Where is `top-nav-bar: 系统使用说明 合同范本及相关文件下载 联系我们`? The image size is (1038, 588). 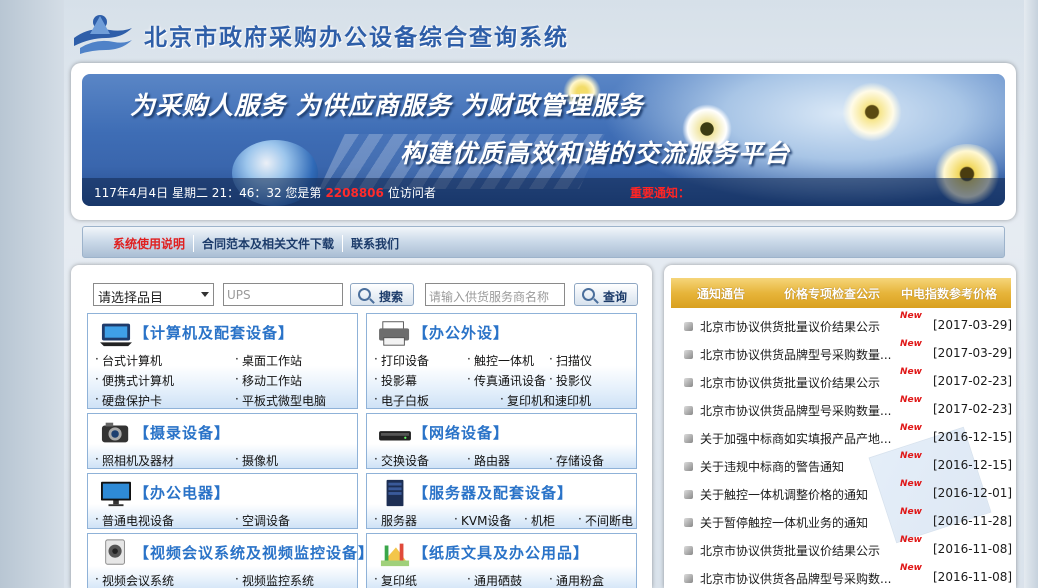
top-nav-bar: 系统使用说明 合同范本及相关文件下载 联系我们 is located at coordinates (543, 242).